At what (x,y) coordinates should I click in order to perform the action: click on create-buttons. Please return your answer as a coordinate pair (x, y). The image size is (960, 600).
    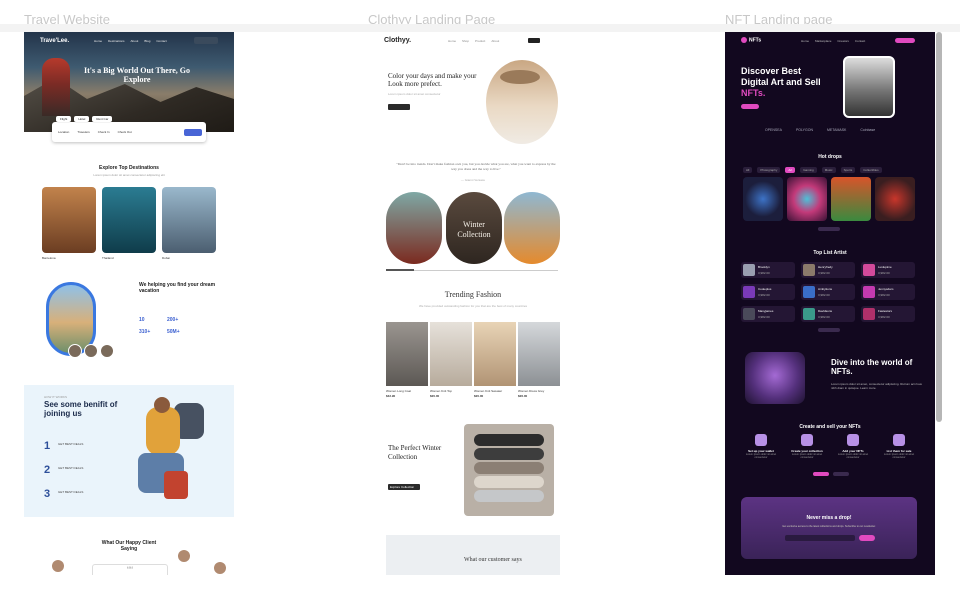
    Looking at the image, I should click on (831, 474).